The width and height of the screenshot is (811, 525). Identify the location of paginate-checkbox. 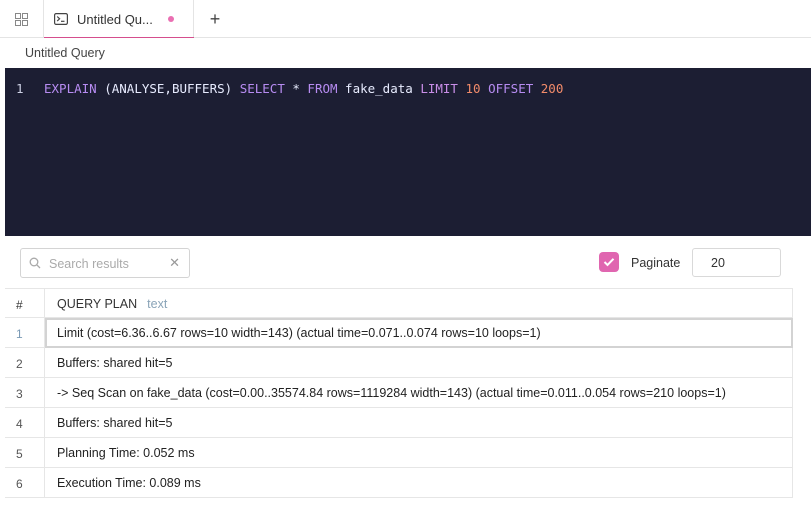
(609, 262).